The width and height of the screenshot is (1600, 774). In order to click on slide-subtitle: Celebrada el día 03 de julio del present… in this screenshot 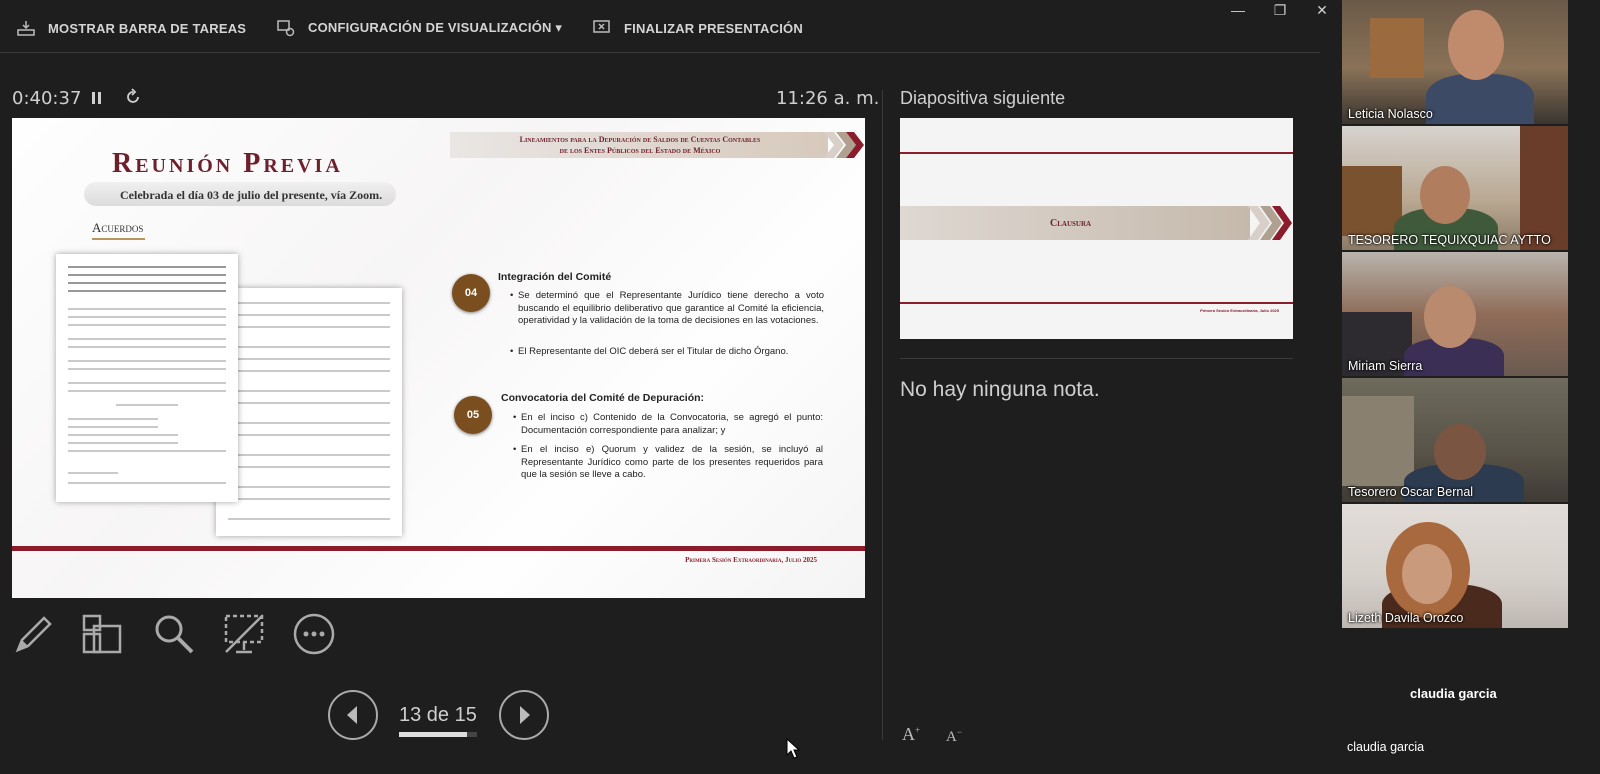, I will do `click(251, 195)`.